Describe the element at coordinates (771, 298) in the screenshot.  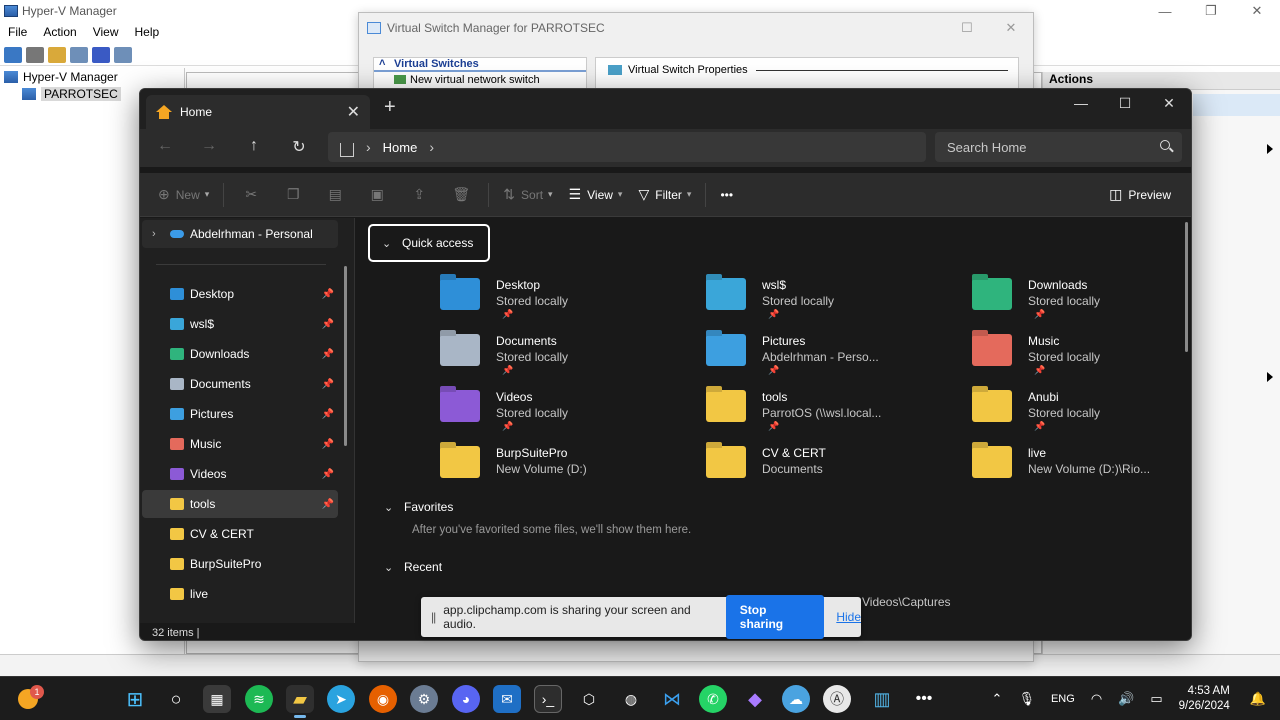
I see `quick-access-item: wsl$ Stored locally 📌` at that location.